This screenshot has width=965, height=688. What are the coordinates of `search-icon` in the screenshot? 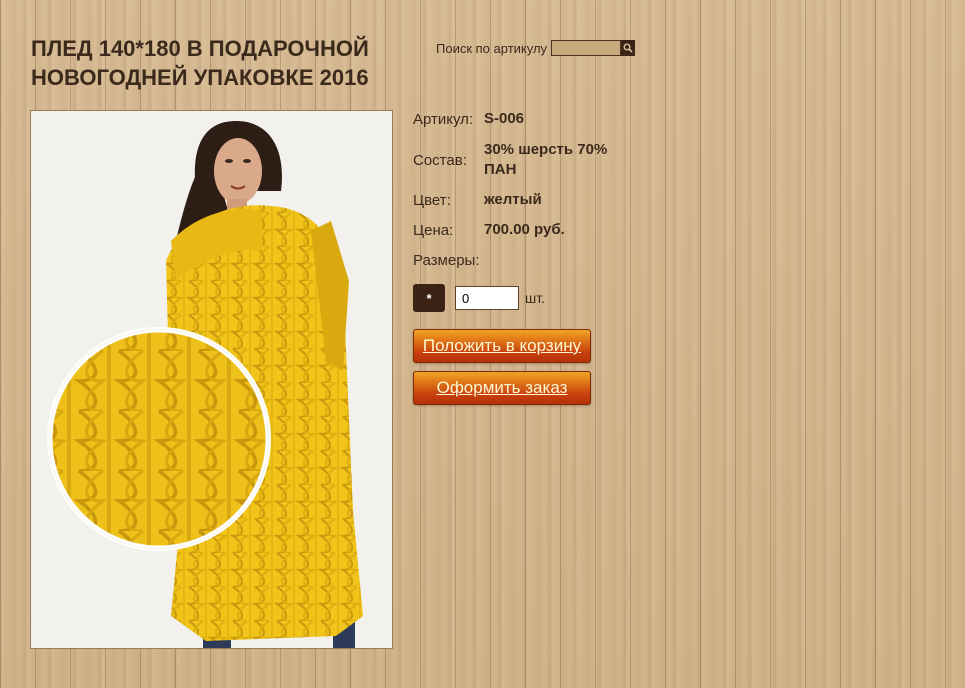 It's located at (628, 48).